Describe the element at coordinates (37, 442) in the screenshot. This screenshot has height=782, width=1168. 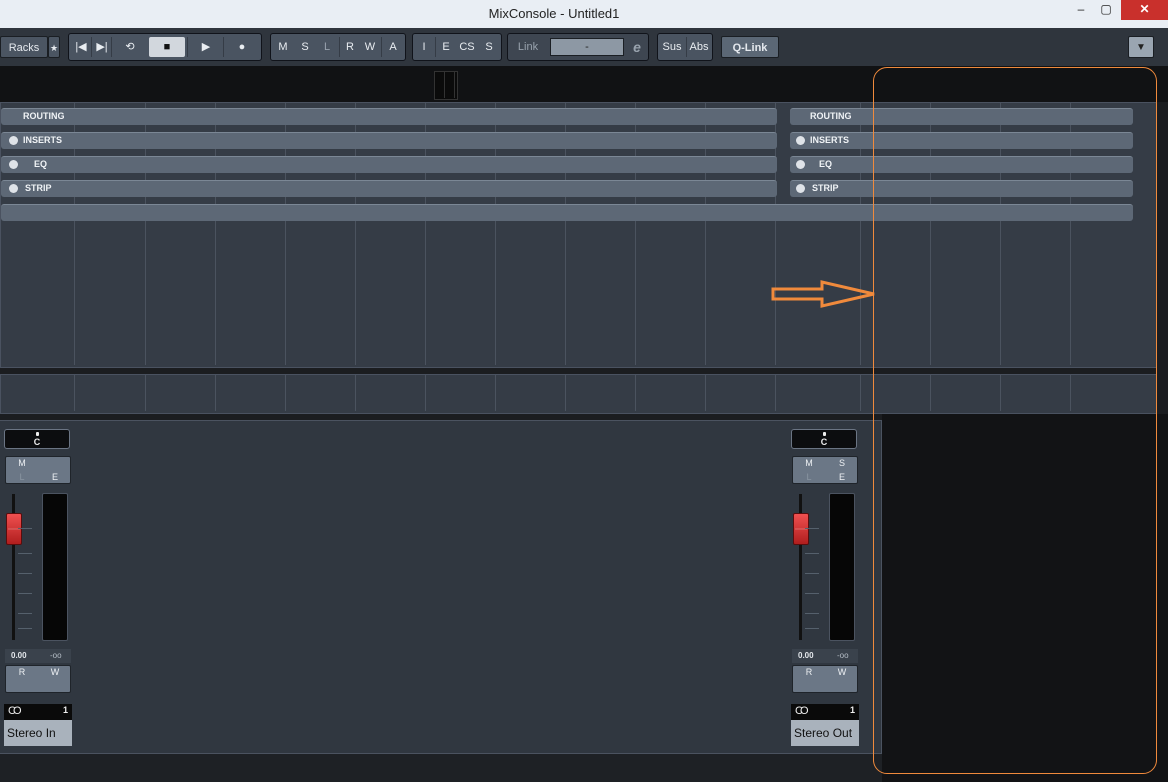
I see `pan-value: C` at that location.